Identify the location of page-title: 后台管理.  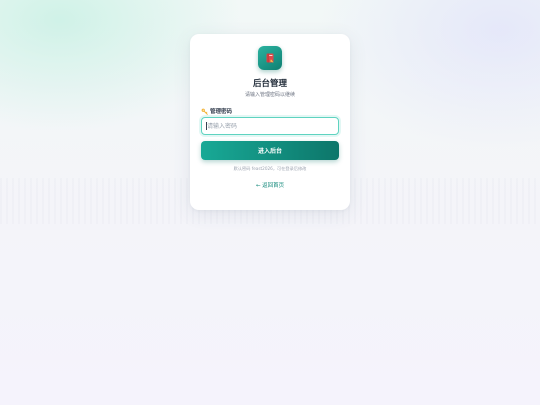
(269, 84).